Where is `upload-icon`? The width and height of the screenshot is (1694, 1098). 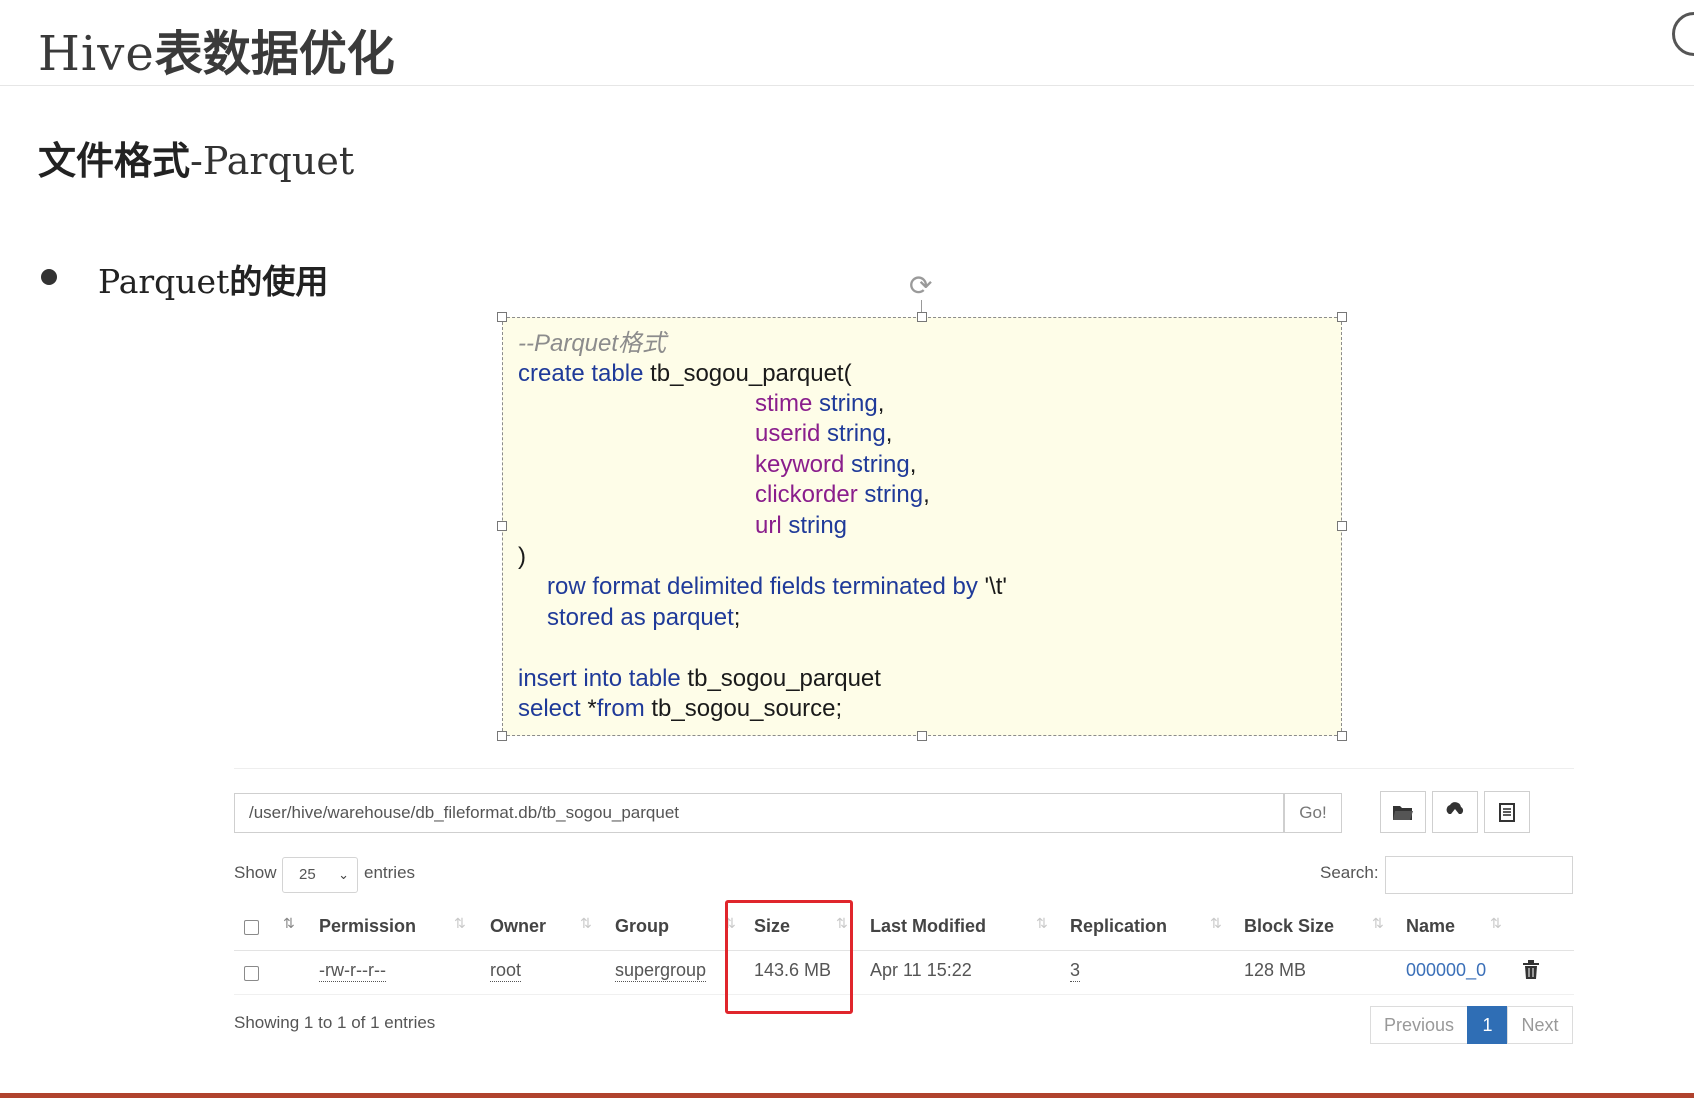
upload-icon is located at coordinates (1455, 811).